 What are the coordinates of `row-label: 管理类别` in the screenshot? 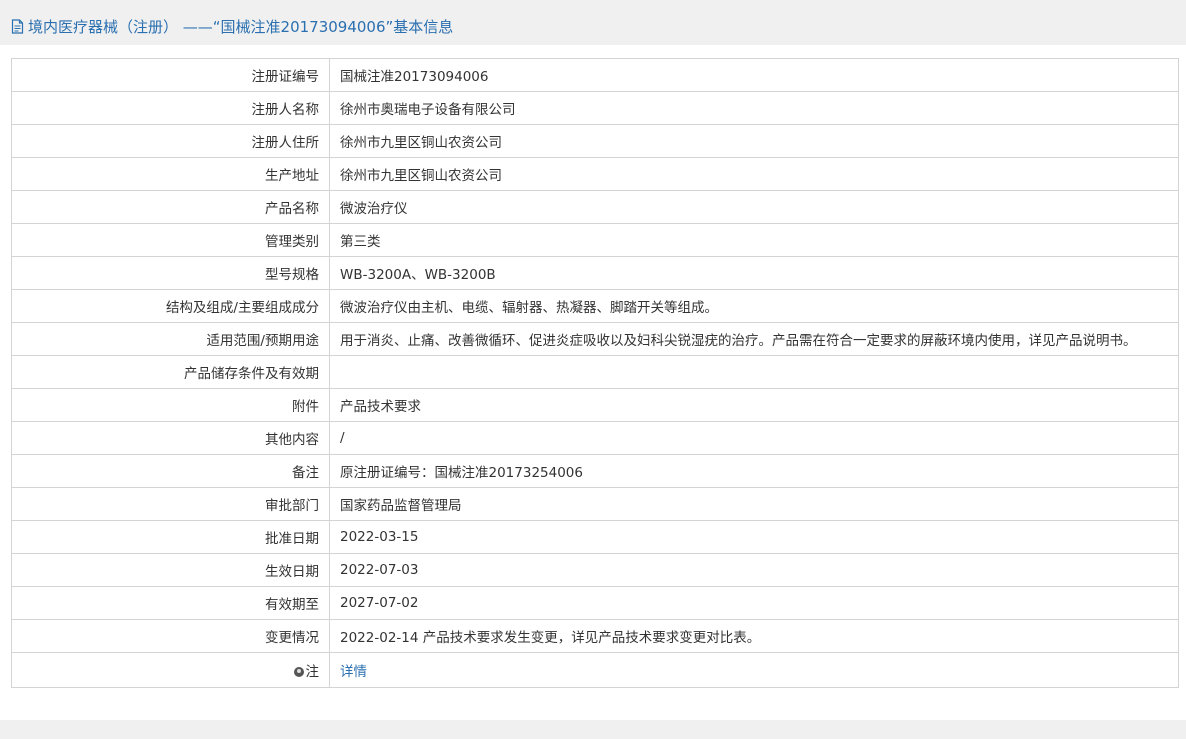 It's located at (170, 240).